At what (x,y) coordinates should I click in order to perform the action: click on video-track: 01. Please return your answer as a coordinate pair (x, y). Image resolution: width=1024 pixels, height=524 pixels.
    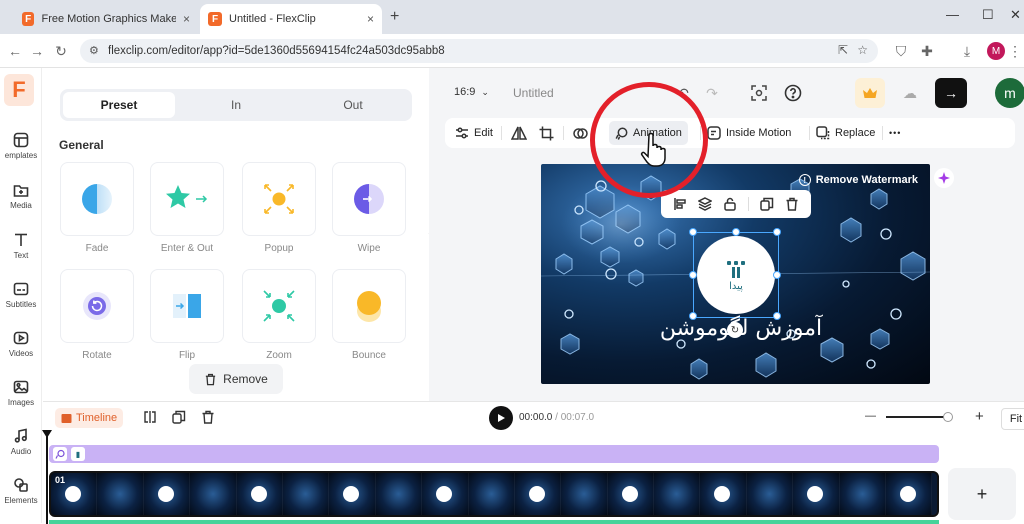
    Looking at the image, I should click on (494, 494).